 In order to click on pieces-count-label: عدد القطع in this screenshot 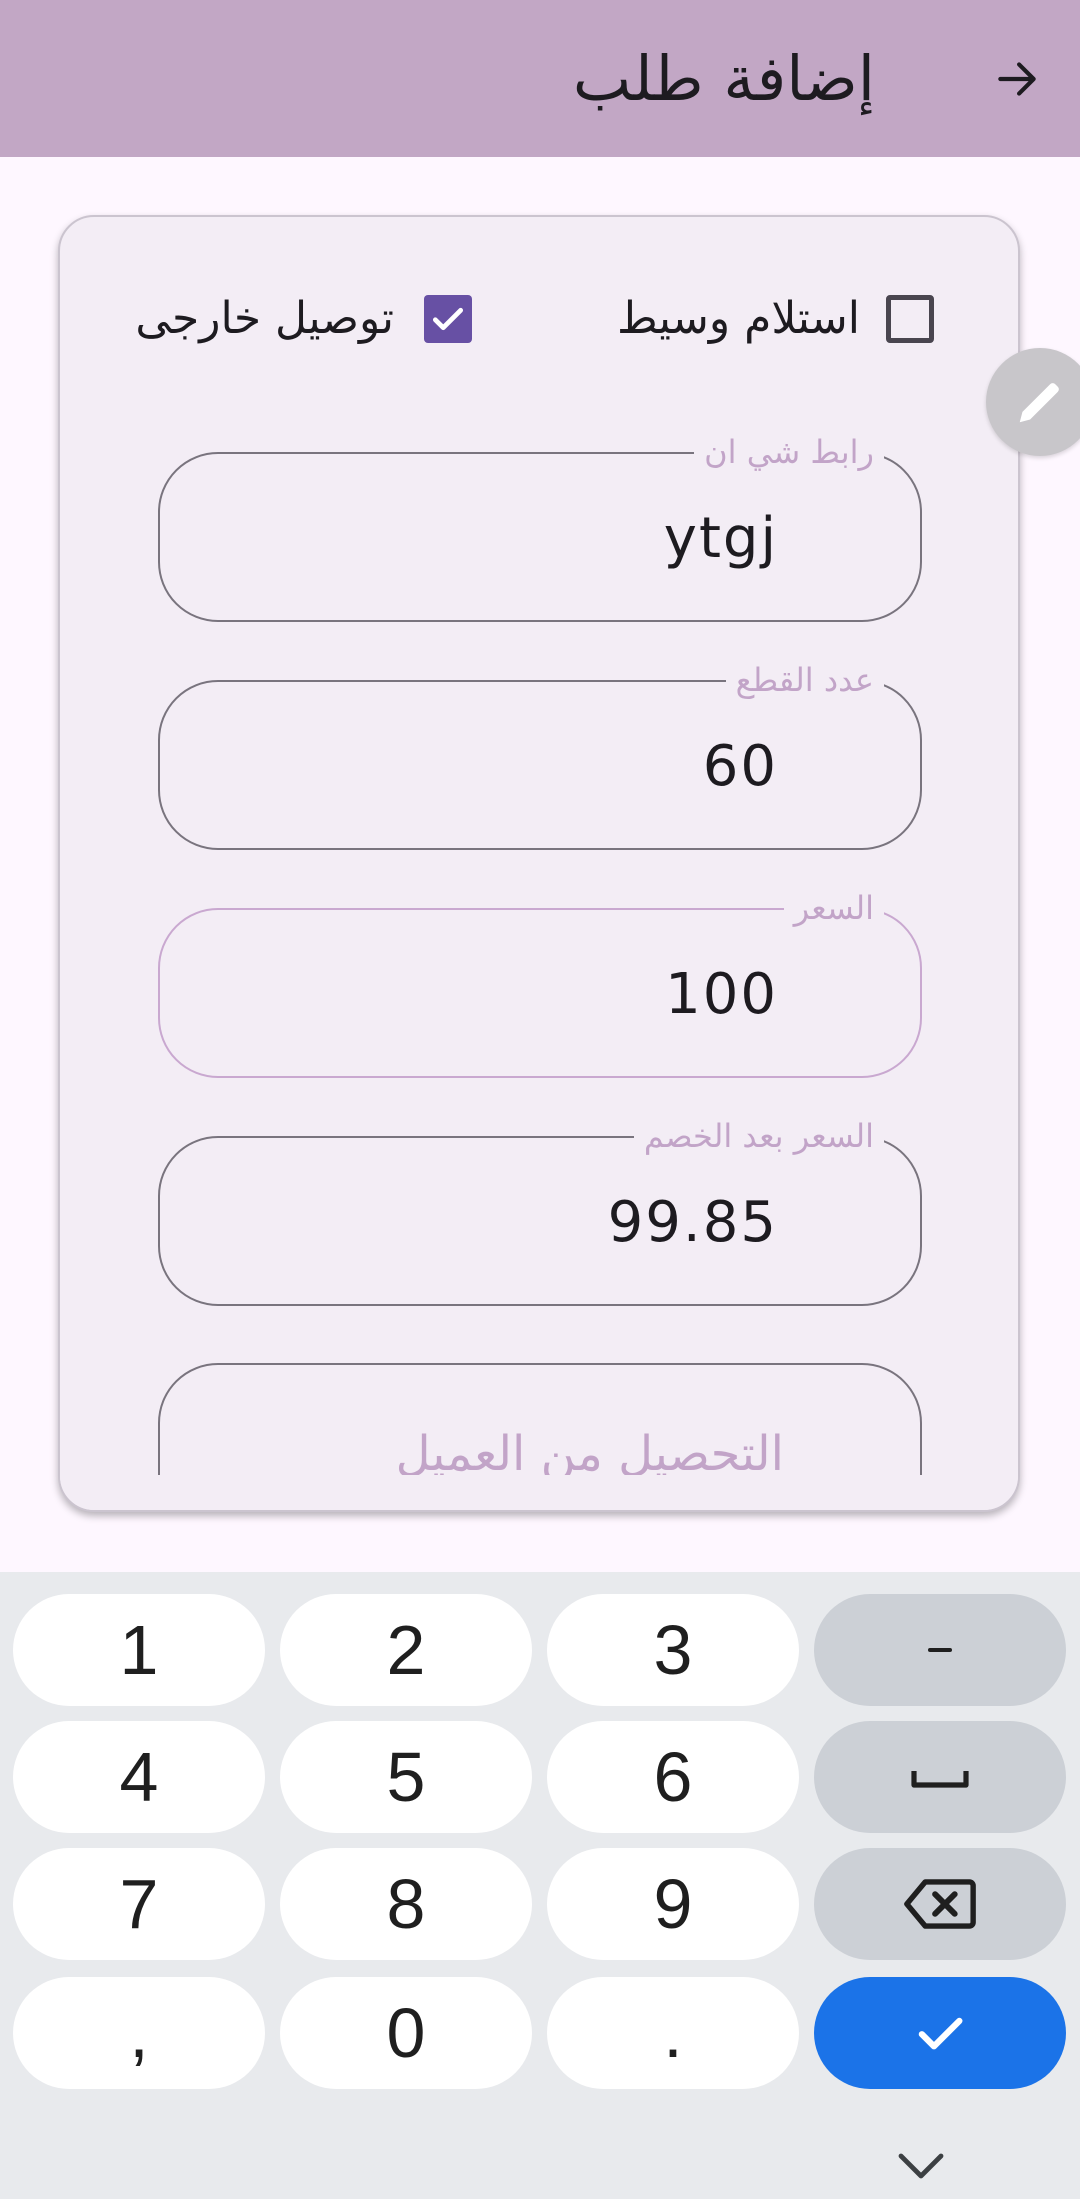, I will do `click(804, 680)`.